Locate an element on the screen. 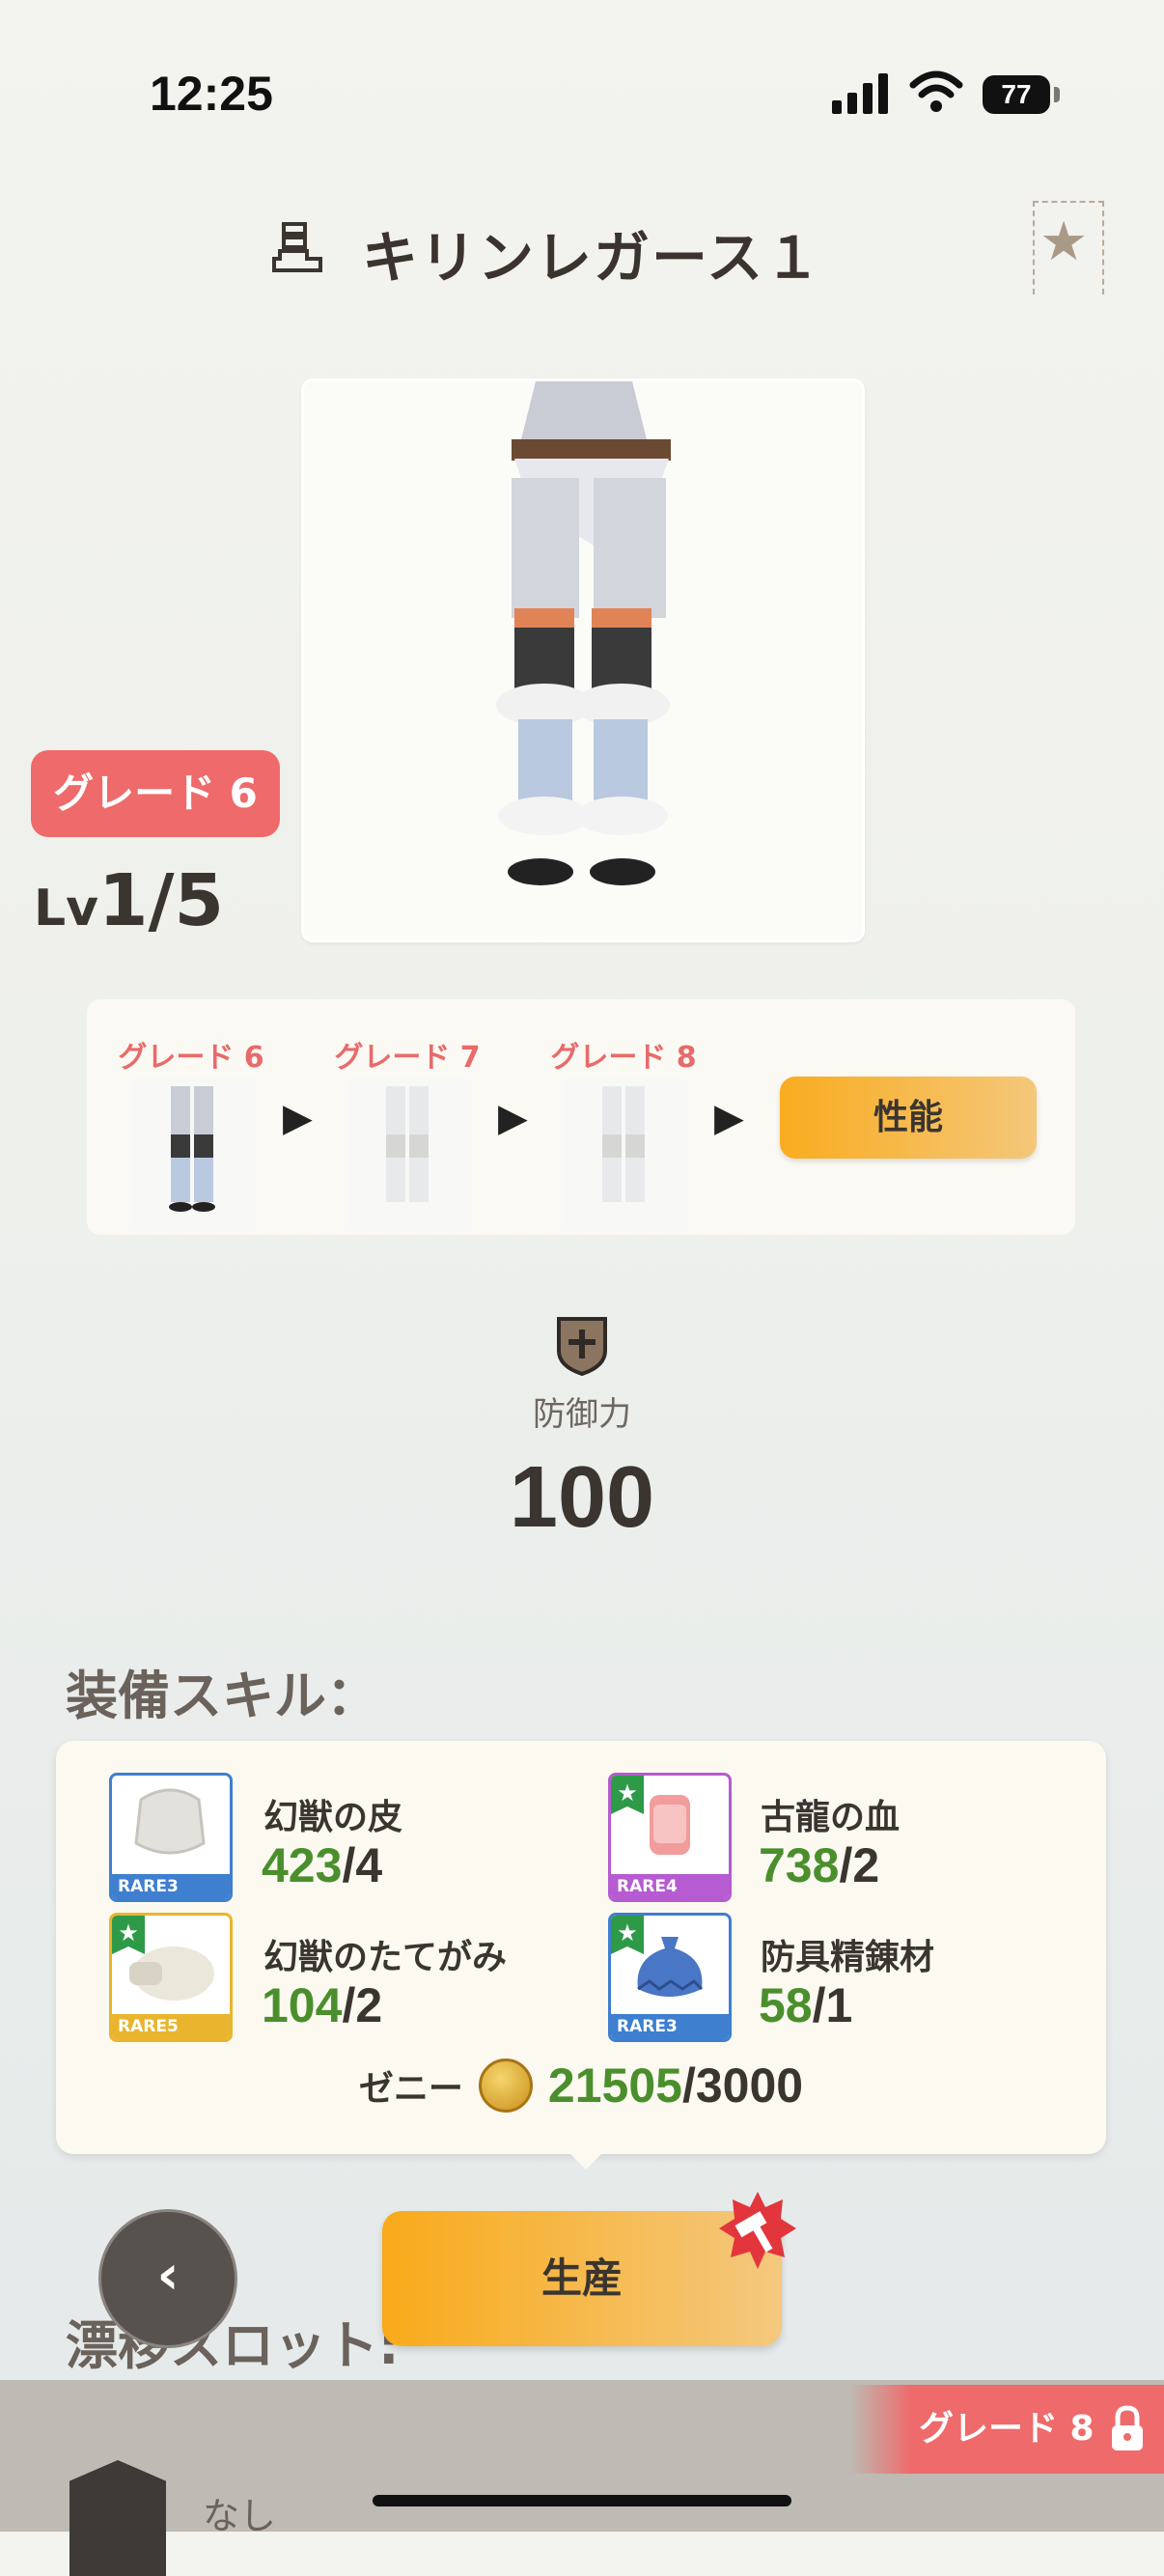 The height and width of the screenshot is (2576, 1164). material-icon: ★ RARE5 is located at coordinates (171, 1977).